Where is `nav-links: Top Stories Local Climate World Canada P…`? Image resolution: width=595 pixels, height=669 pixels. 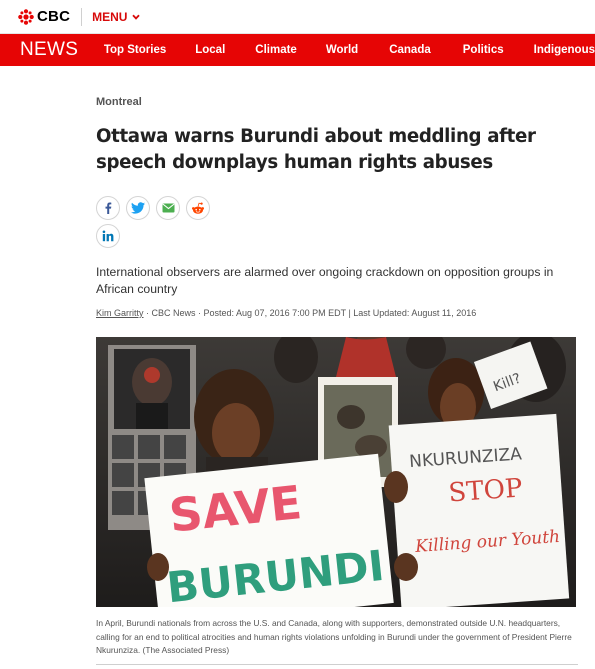
nav-links: Top Stories Local Climate World Canada P… is located at coordinates (349, 50).